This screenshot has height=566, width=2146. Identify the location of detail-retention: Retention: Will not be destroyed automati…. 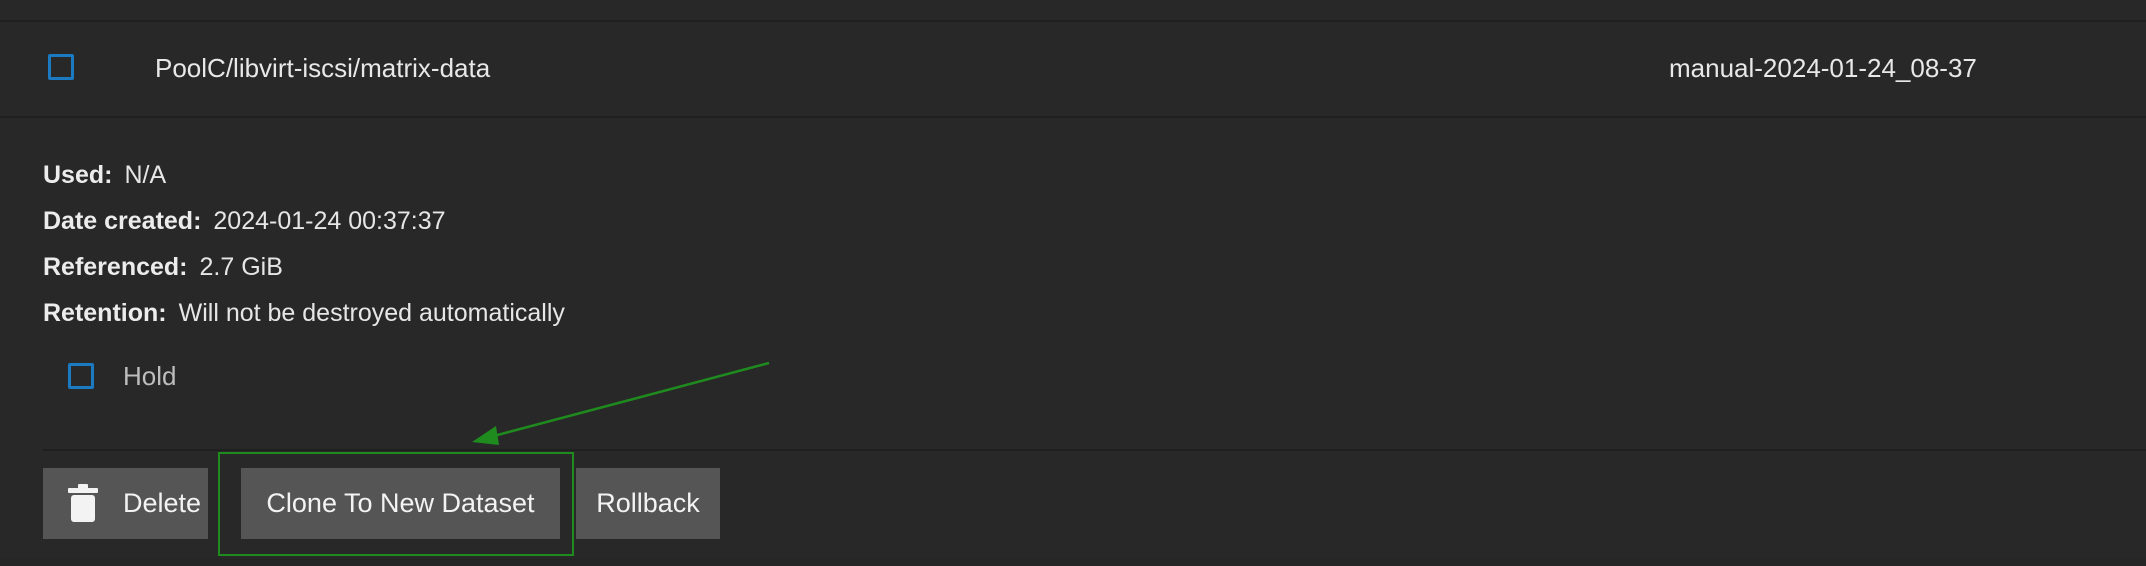
(304, 313).